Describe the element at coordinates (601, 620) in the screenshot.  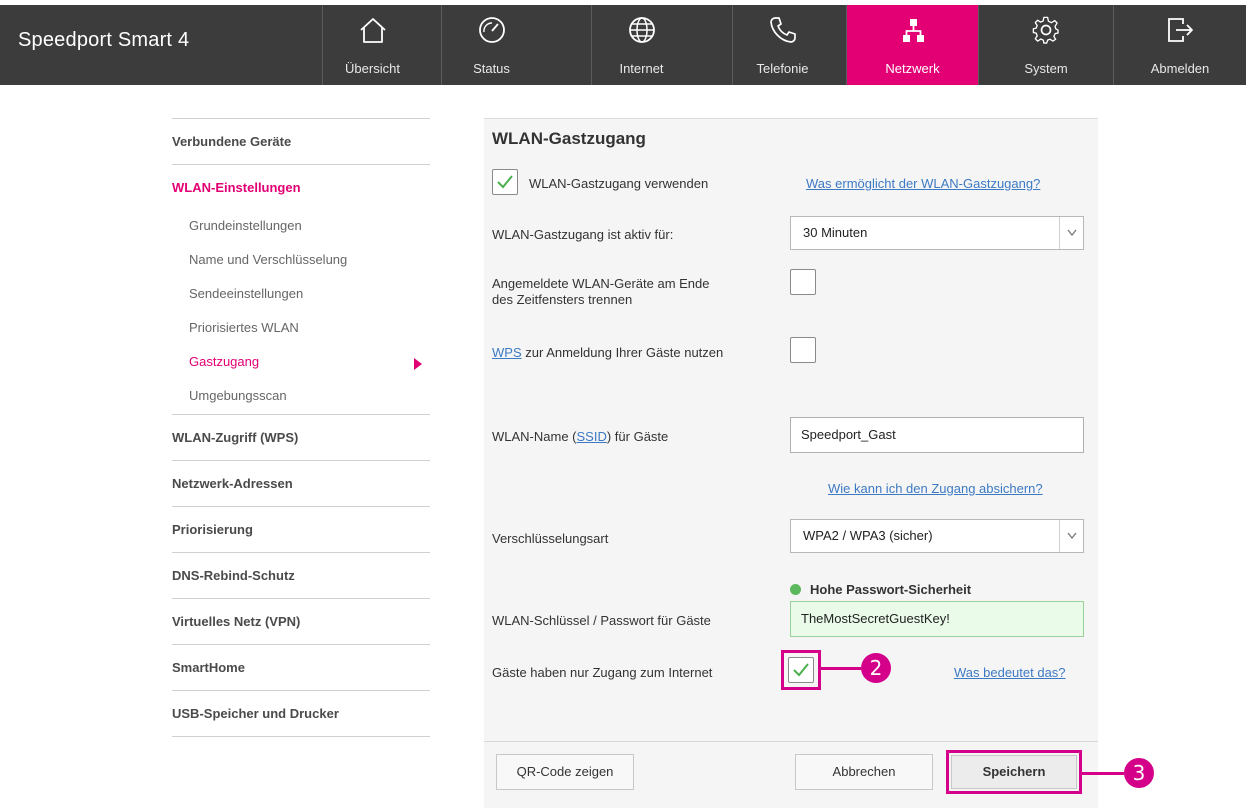
I see `password-label: WLAN-Schlüssel / Passwort für Gäste` at that location.